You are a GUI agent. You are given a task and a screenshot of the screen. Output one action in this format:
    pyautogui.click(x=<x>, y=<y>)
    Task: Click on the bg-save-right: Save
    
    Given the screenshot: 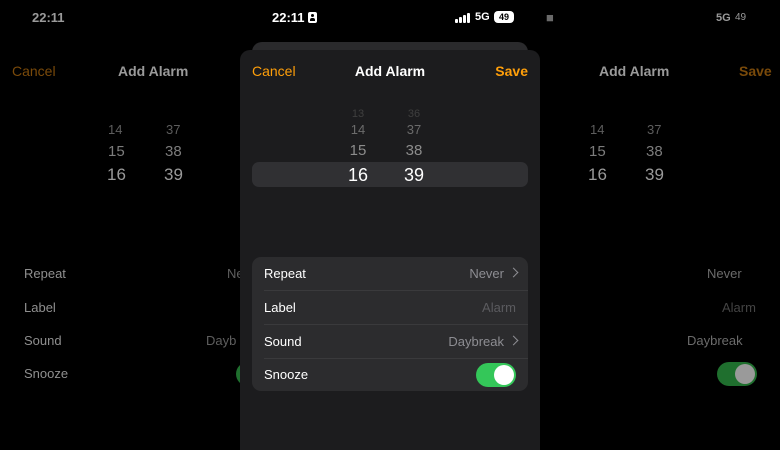 What is the action you would take?
    pyautogui.click(x=755, y=71)
    